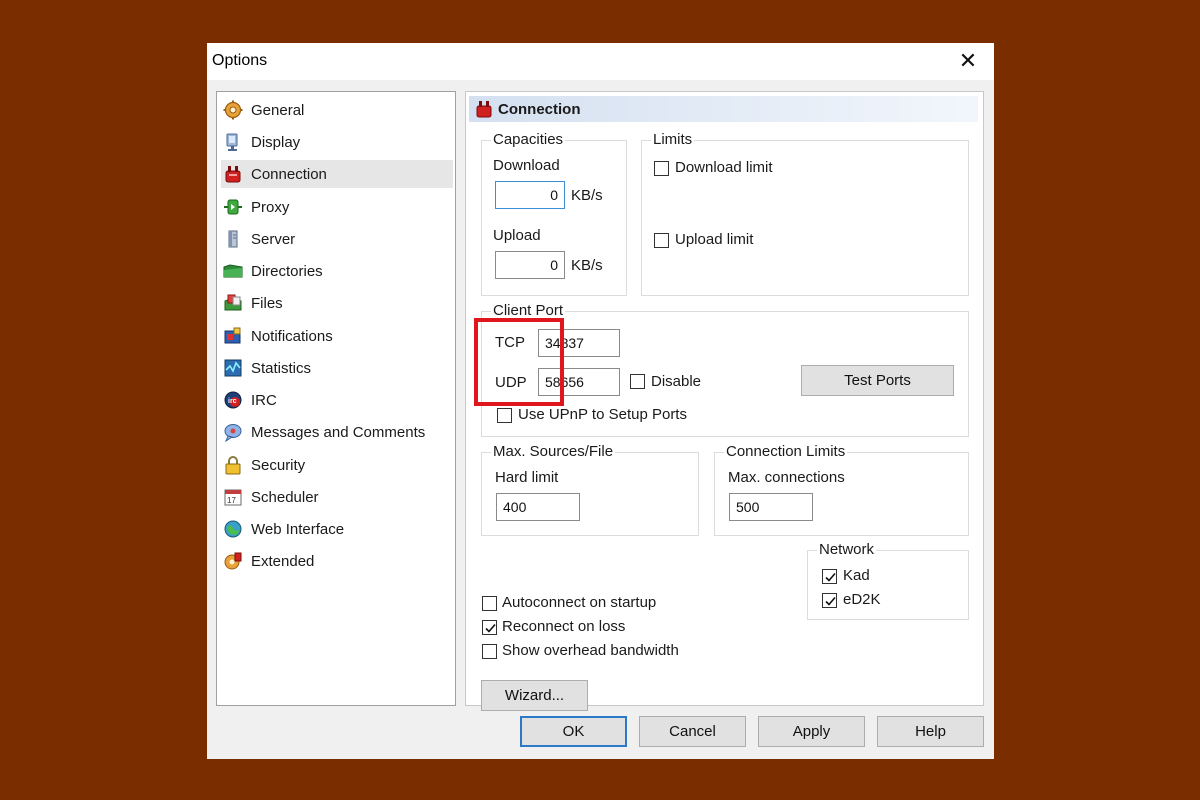 The image size is (1200, 800). I want to click on nav-label: Scheduler, so click(285, 497).